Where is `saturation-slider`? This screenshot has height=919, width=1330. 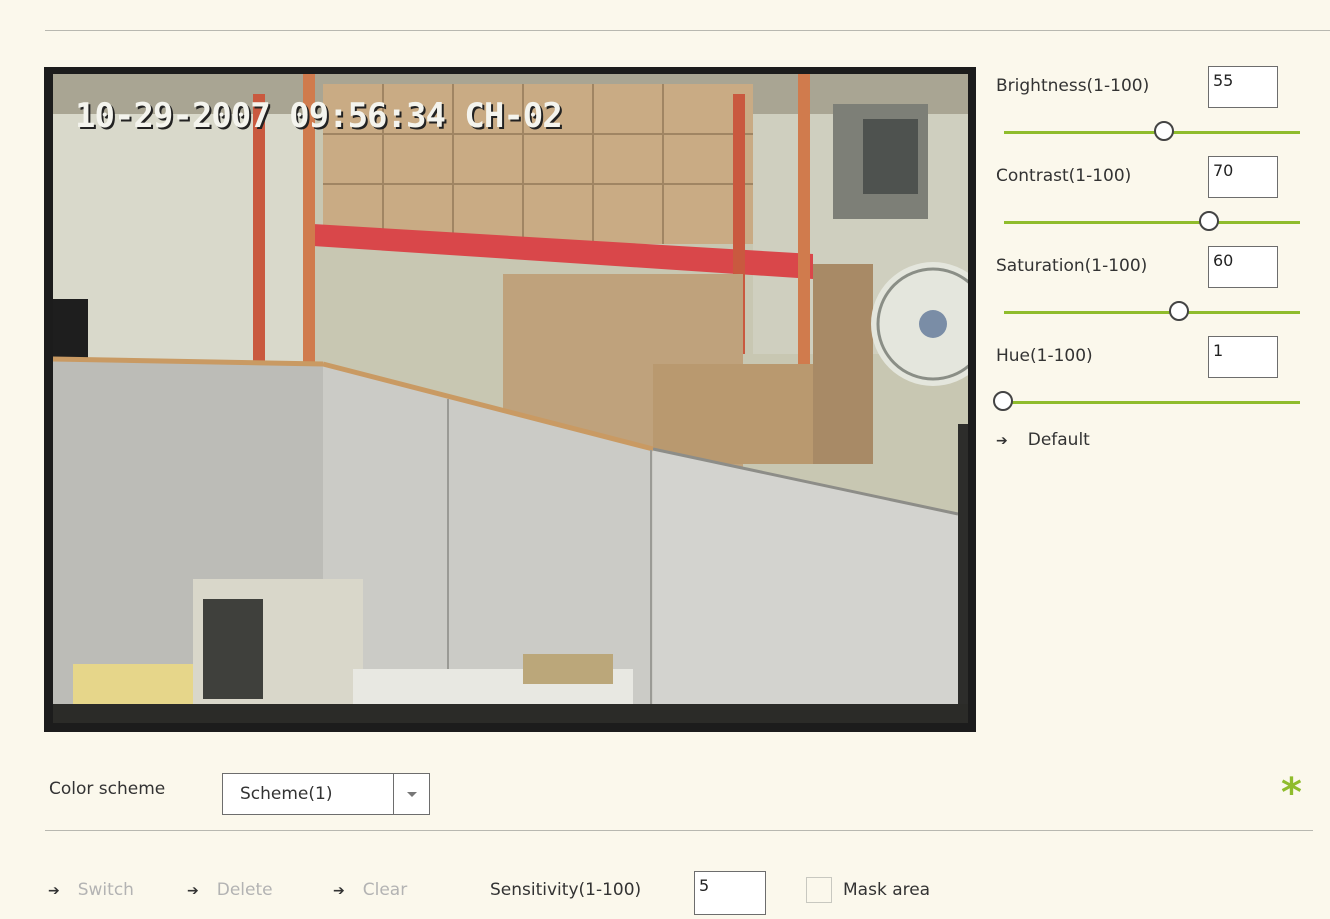 saturation-slider is located at coordinates (1152, 312).